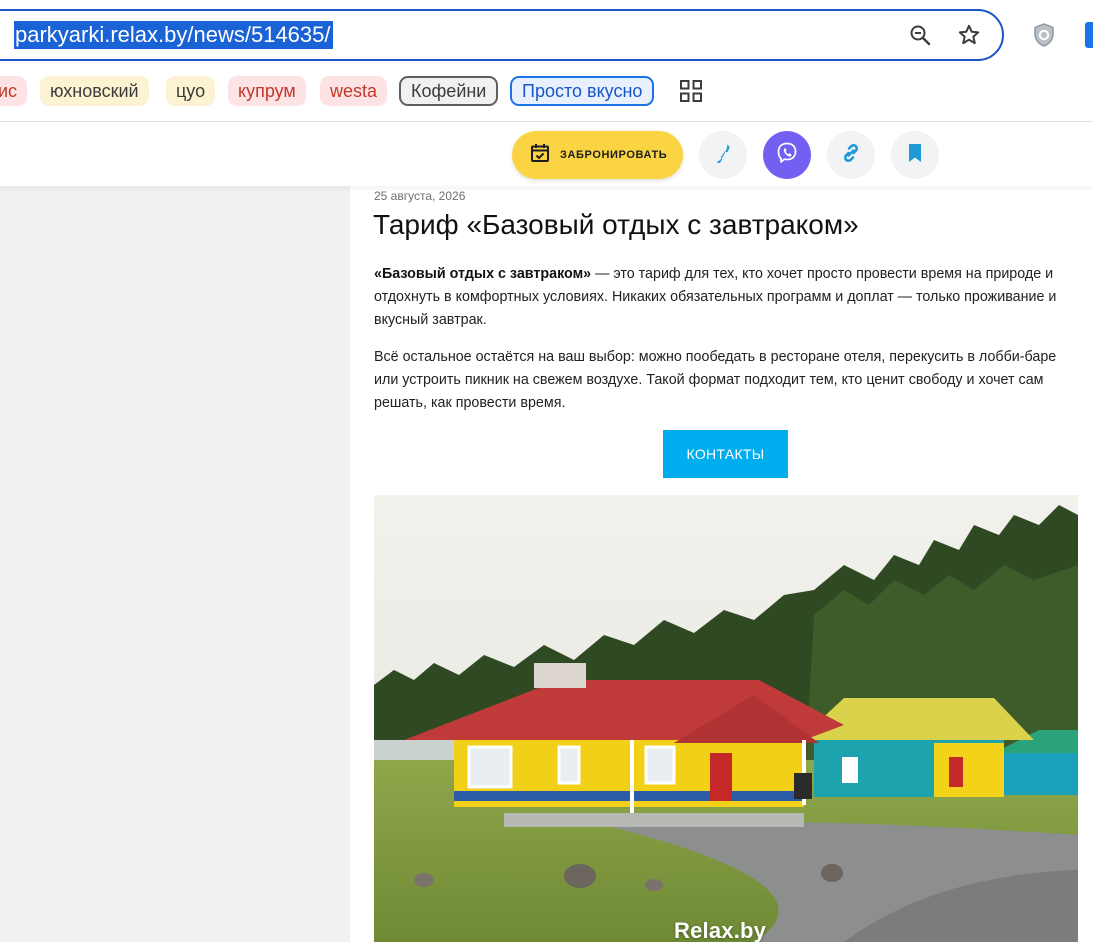  I want to click on bookmark-icon, so click(915, 155).